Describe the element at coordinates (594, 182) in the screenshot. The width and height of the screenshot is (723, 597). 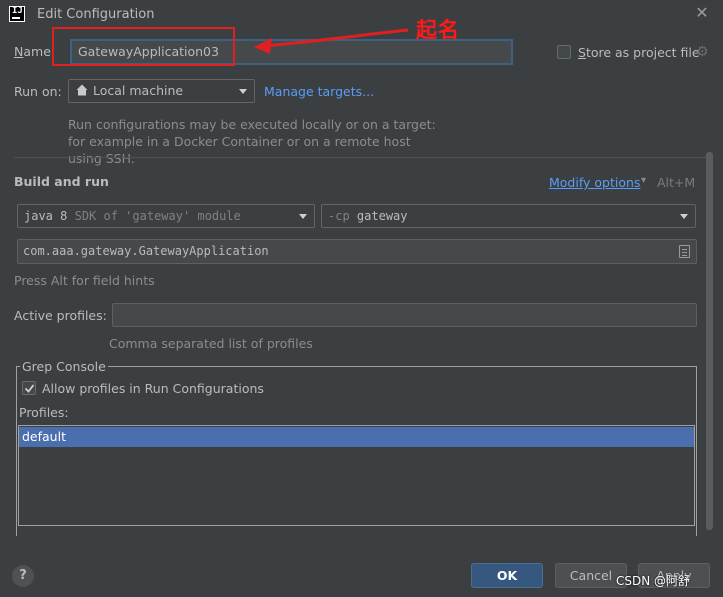
I see `modify-options-link: Modify options` at that location.